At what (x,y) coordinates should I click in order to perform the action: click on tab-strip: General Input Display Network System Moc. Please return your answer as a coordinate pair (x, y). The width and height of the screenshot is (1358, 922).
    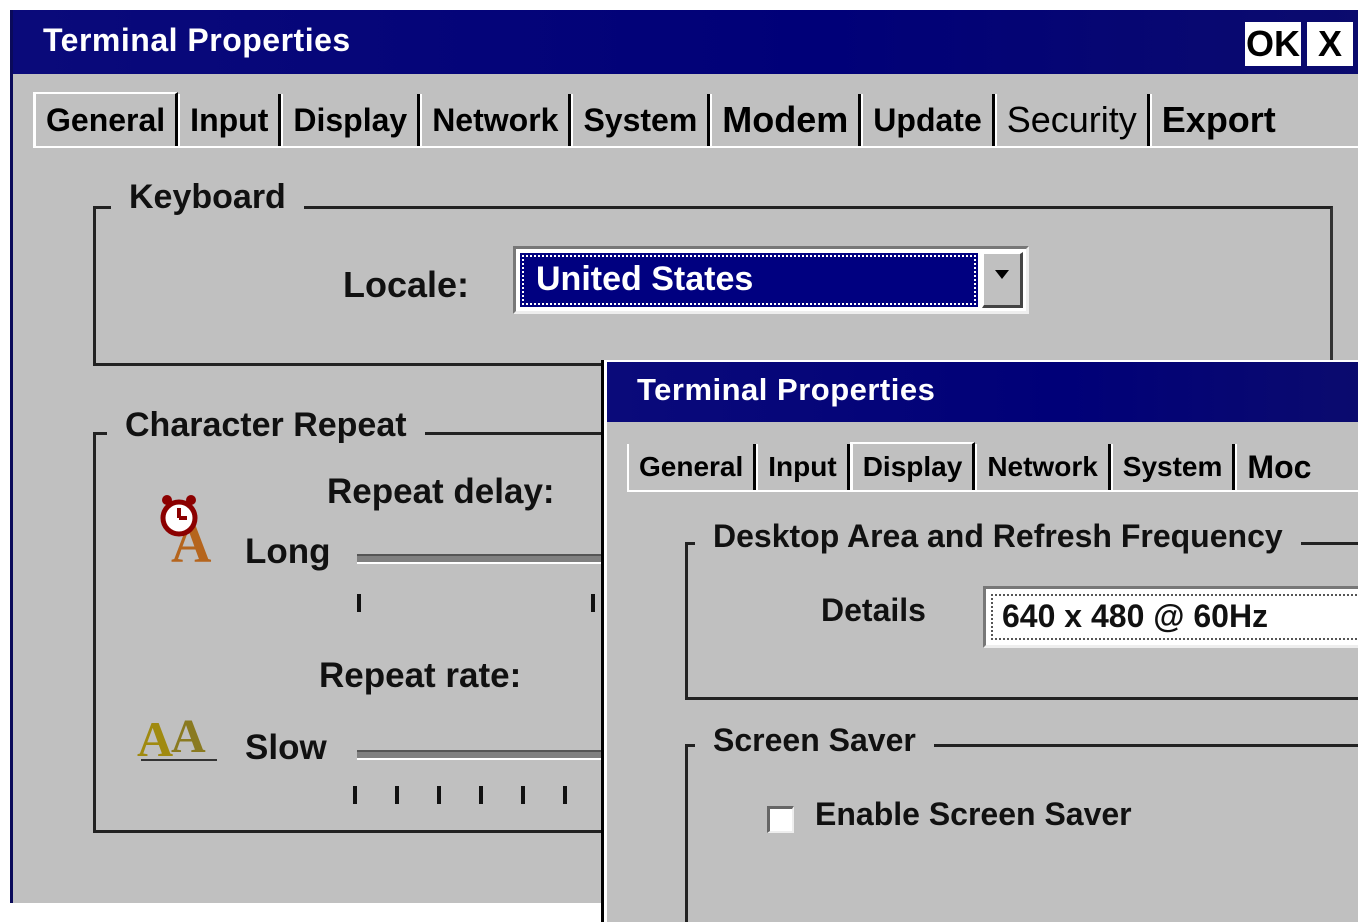
    Looking at the image, I should click on (982, 465).